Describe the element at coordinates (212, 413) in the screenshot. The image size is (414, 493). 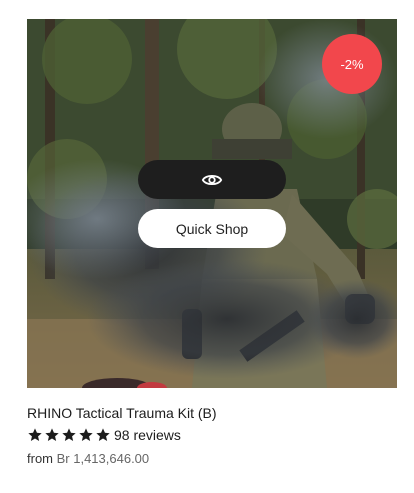
I see `product-title: RHINO Tactical Trauma Kit (B)` at that location.